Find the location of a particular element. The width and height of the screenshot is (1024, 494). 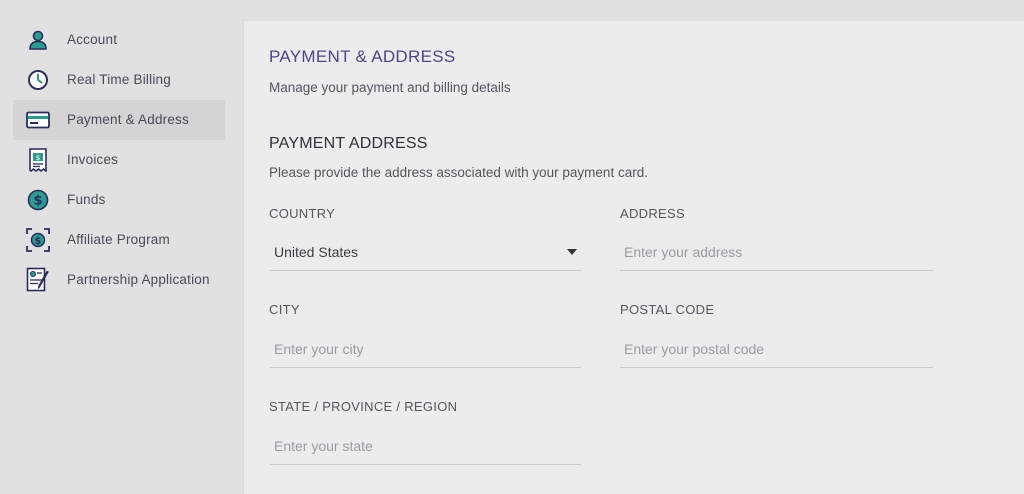

caret-down-icon is located at coordinates (572, 252).